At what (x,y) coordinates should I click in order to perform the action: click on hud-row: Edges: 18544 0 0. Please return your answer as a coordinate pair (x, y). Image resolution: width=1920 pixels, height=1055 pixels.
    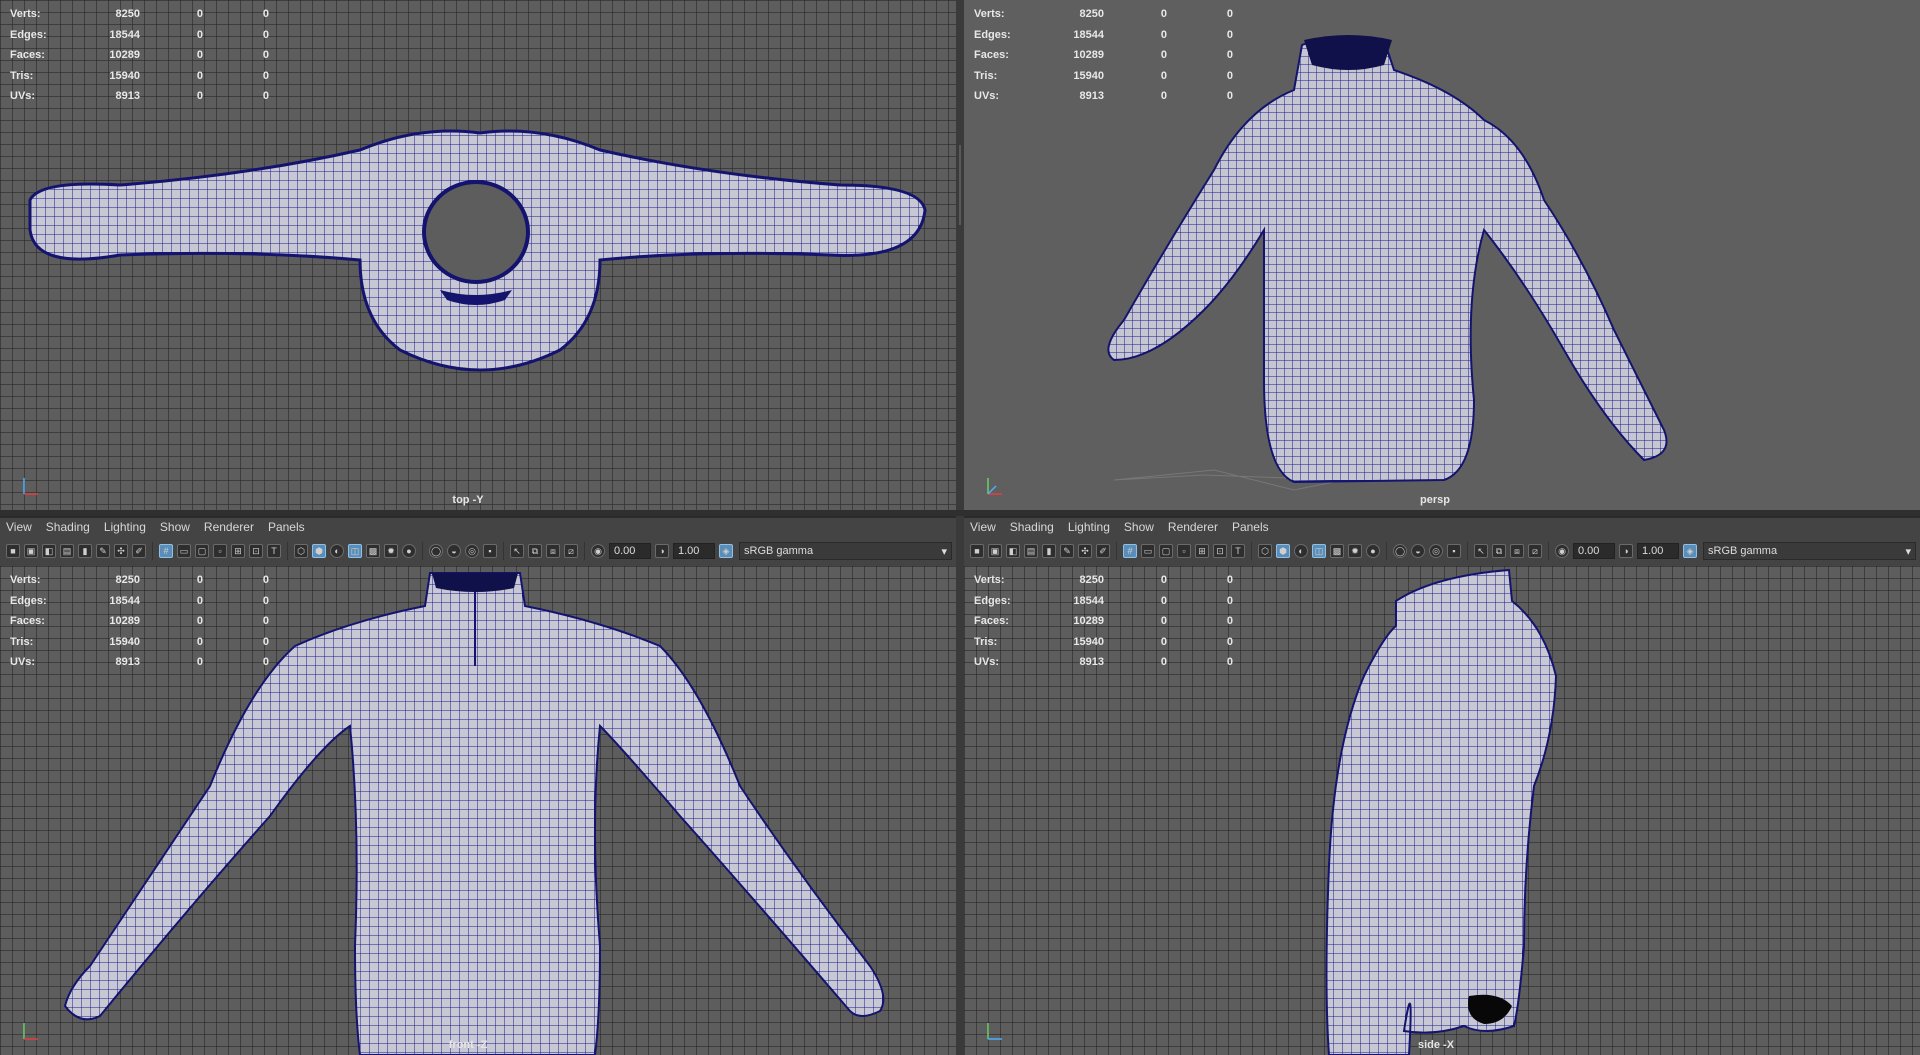
    Looking at the image, I should click on (1103, 35).